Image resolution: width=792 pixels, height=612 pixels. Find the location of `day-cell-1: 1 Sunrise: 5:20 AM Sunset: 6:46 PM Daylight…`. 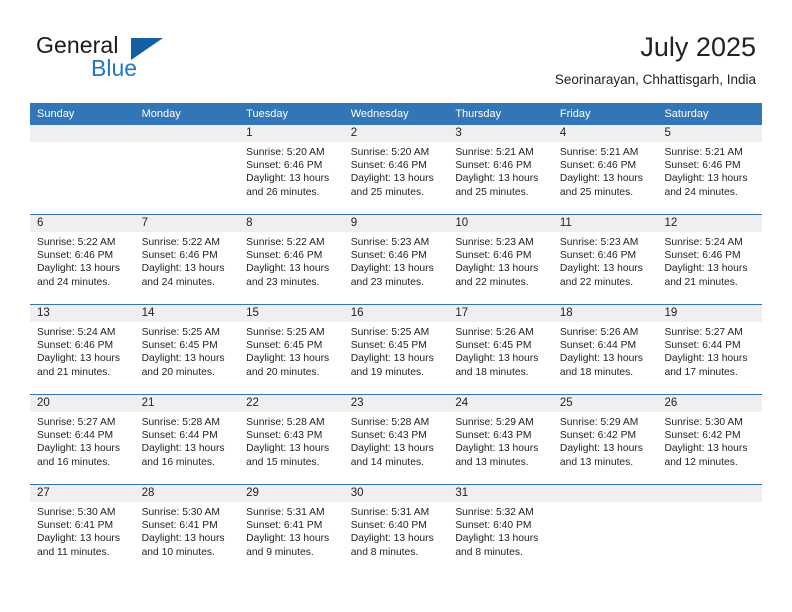

day-cell-1: 1 Sunrise: 5:20 AM Sunset: 6:46 PM Daylight… is located at coordinates (291, 169).